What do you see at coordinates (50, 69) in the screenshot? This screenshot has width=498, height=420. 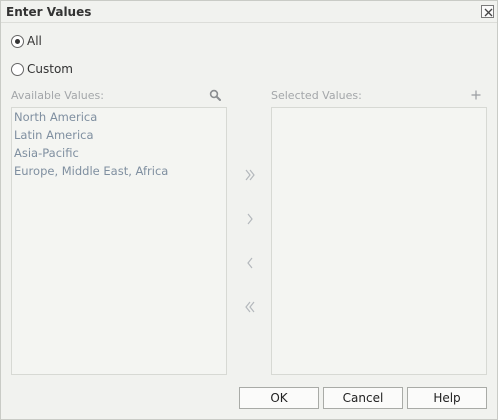 I see `custom-radio-label: Custom` at bounding box center [50, 69].